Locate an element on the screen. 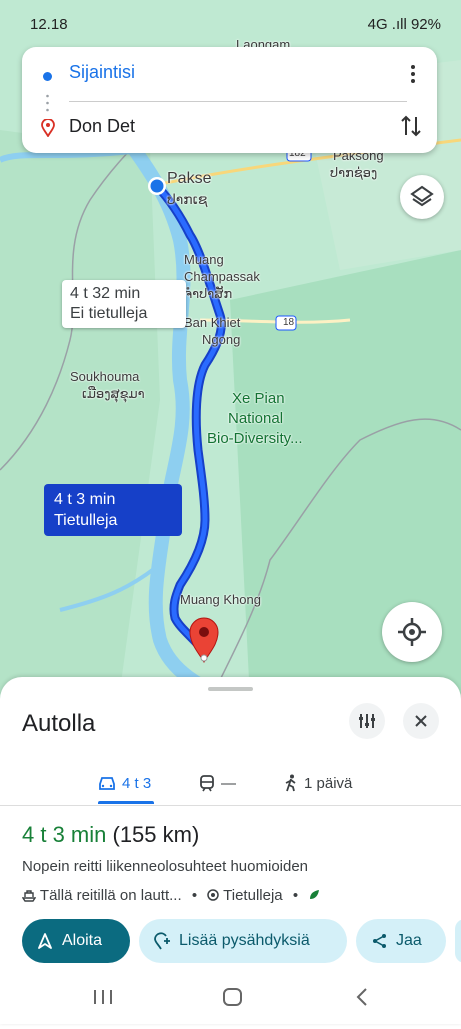 The width and height of the screenshot is (461, 1029). share-label: Jaa is located at coordinates (409, 940).